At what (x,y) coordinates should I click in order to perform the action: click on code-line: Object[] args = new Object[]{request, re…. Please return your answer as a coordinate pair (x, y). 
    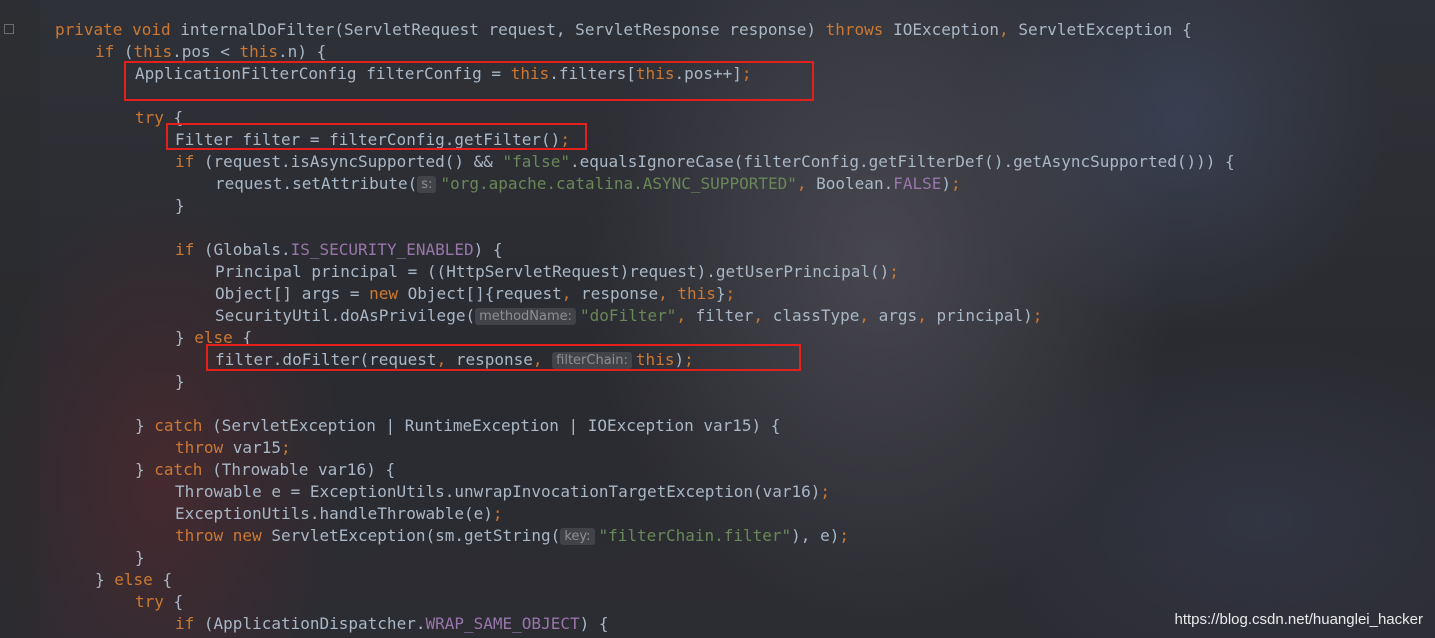
    Looking at the image, I should click on (475, 294).